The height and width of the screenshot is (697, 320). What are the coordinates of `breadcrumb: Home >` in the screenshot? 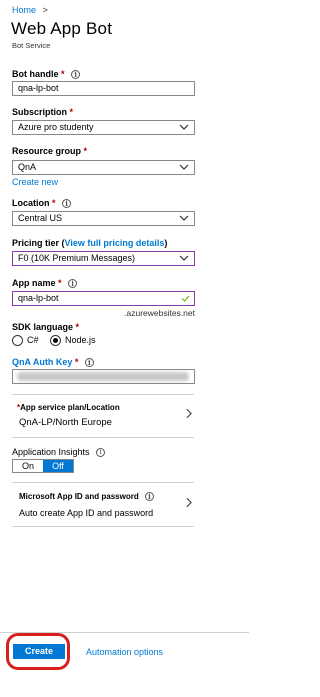 It's located at (30, 10).